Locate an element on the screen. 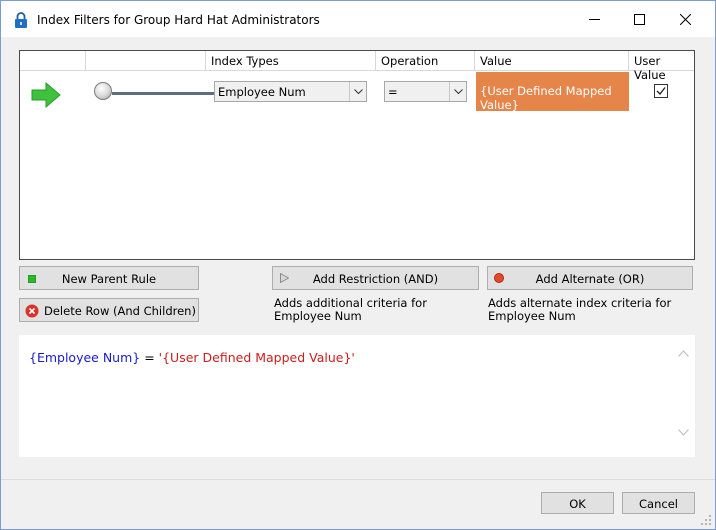 This screenshot has width=716, height=530. checkmark-icon is located at coordinates (661, 91).